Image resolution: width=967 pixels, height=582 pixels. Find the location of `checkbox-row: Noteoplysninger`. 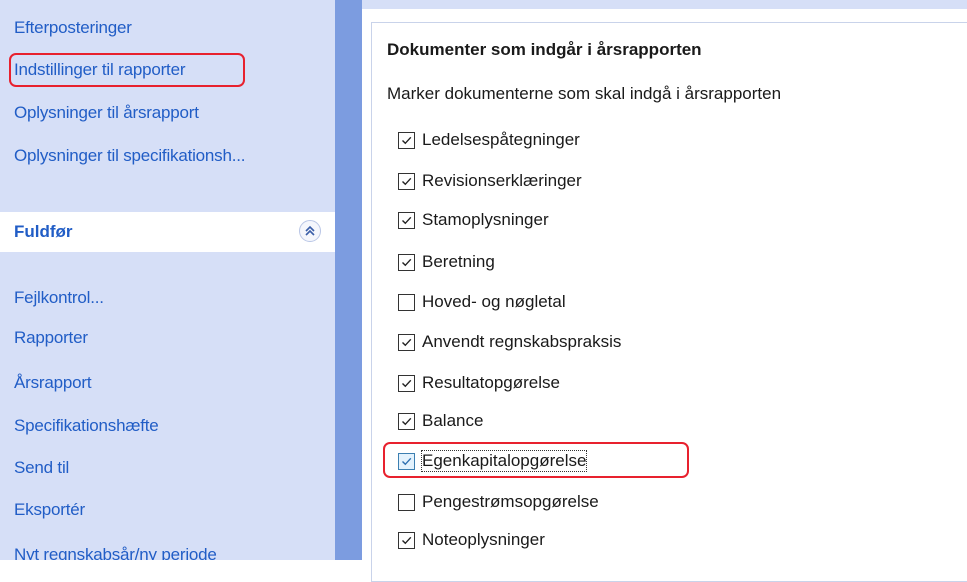

checkbox-row: Noteoplysninger is located at coordinates (471, 540).